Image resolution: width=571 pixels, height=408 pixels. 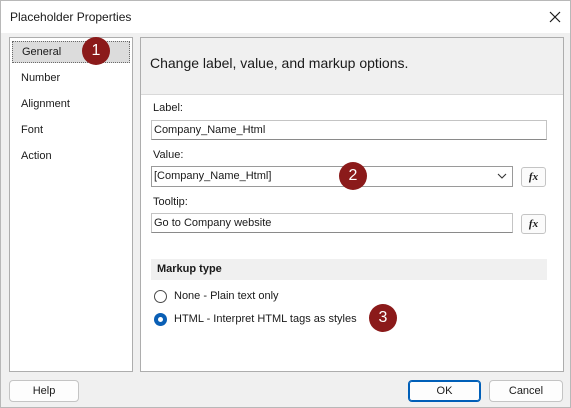 I want to click on close-icon, so click(x=555, y=17).